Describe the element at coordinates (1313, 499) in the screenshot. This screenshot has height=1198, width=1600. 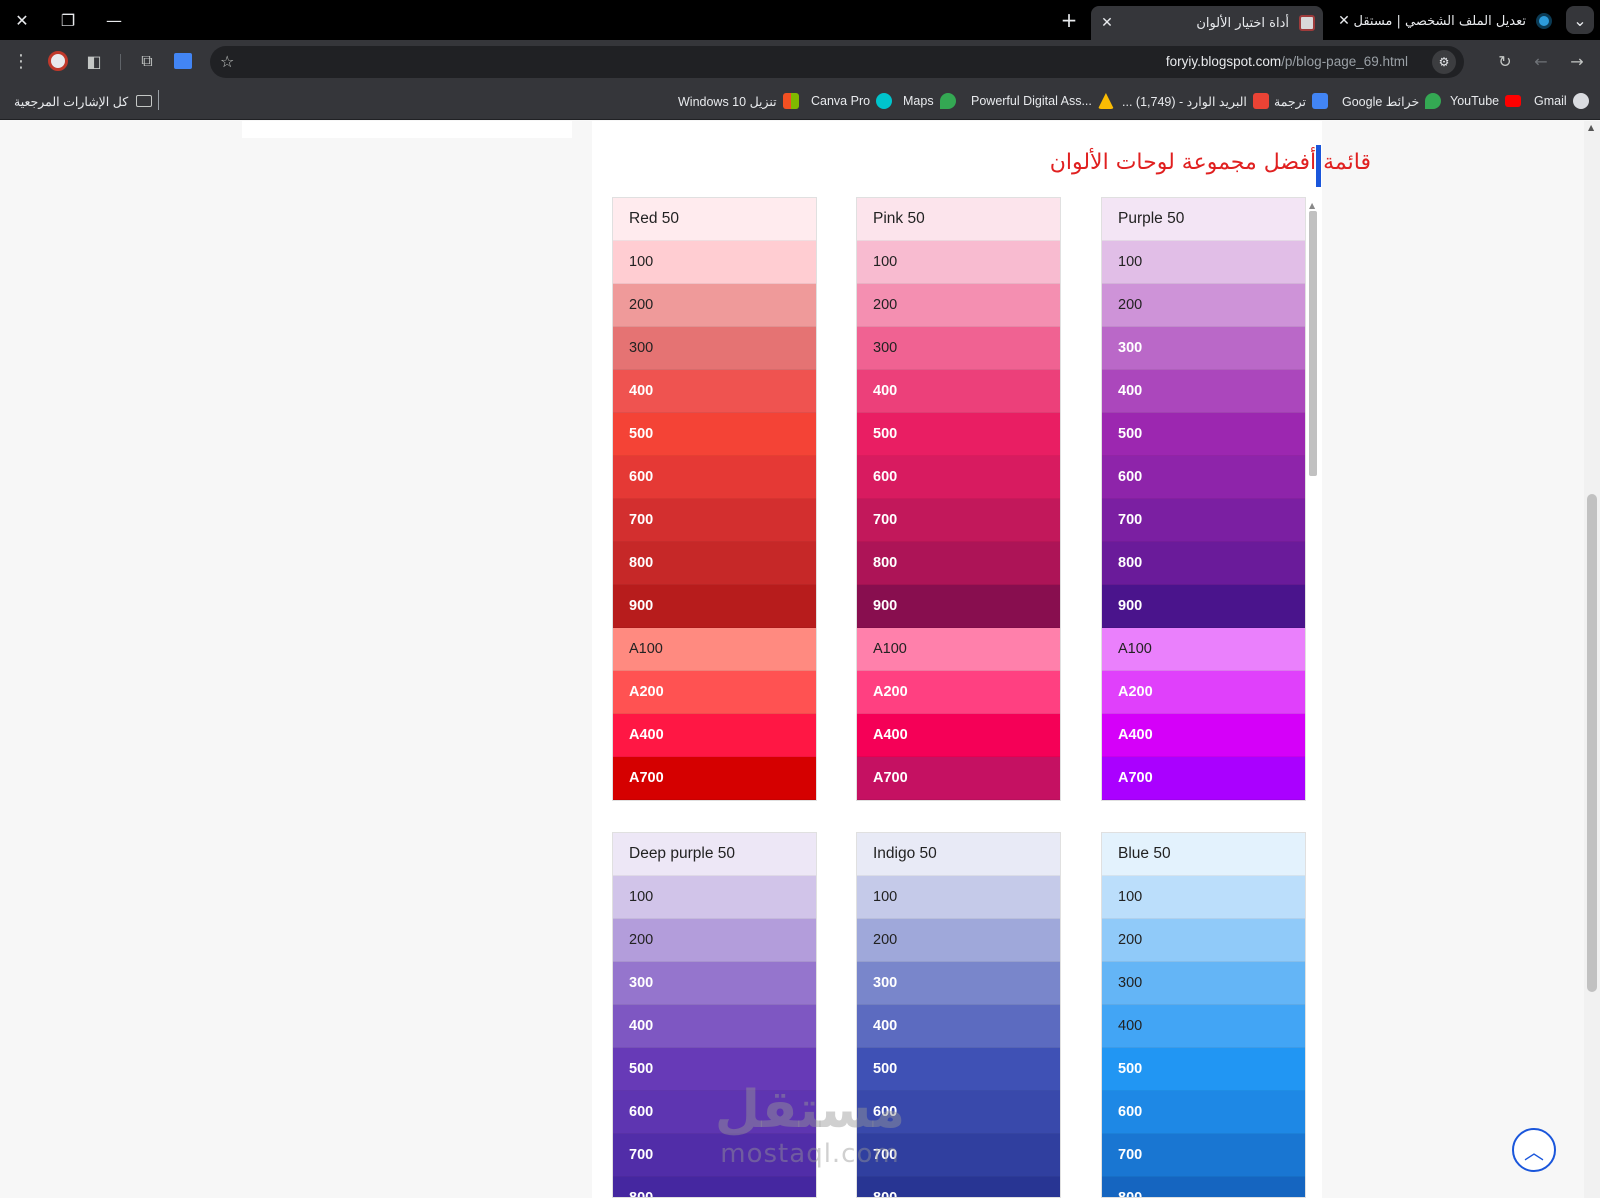
I see `palette-scrollbar: ▲` at that location.